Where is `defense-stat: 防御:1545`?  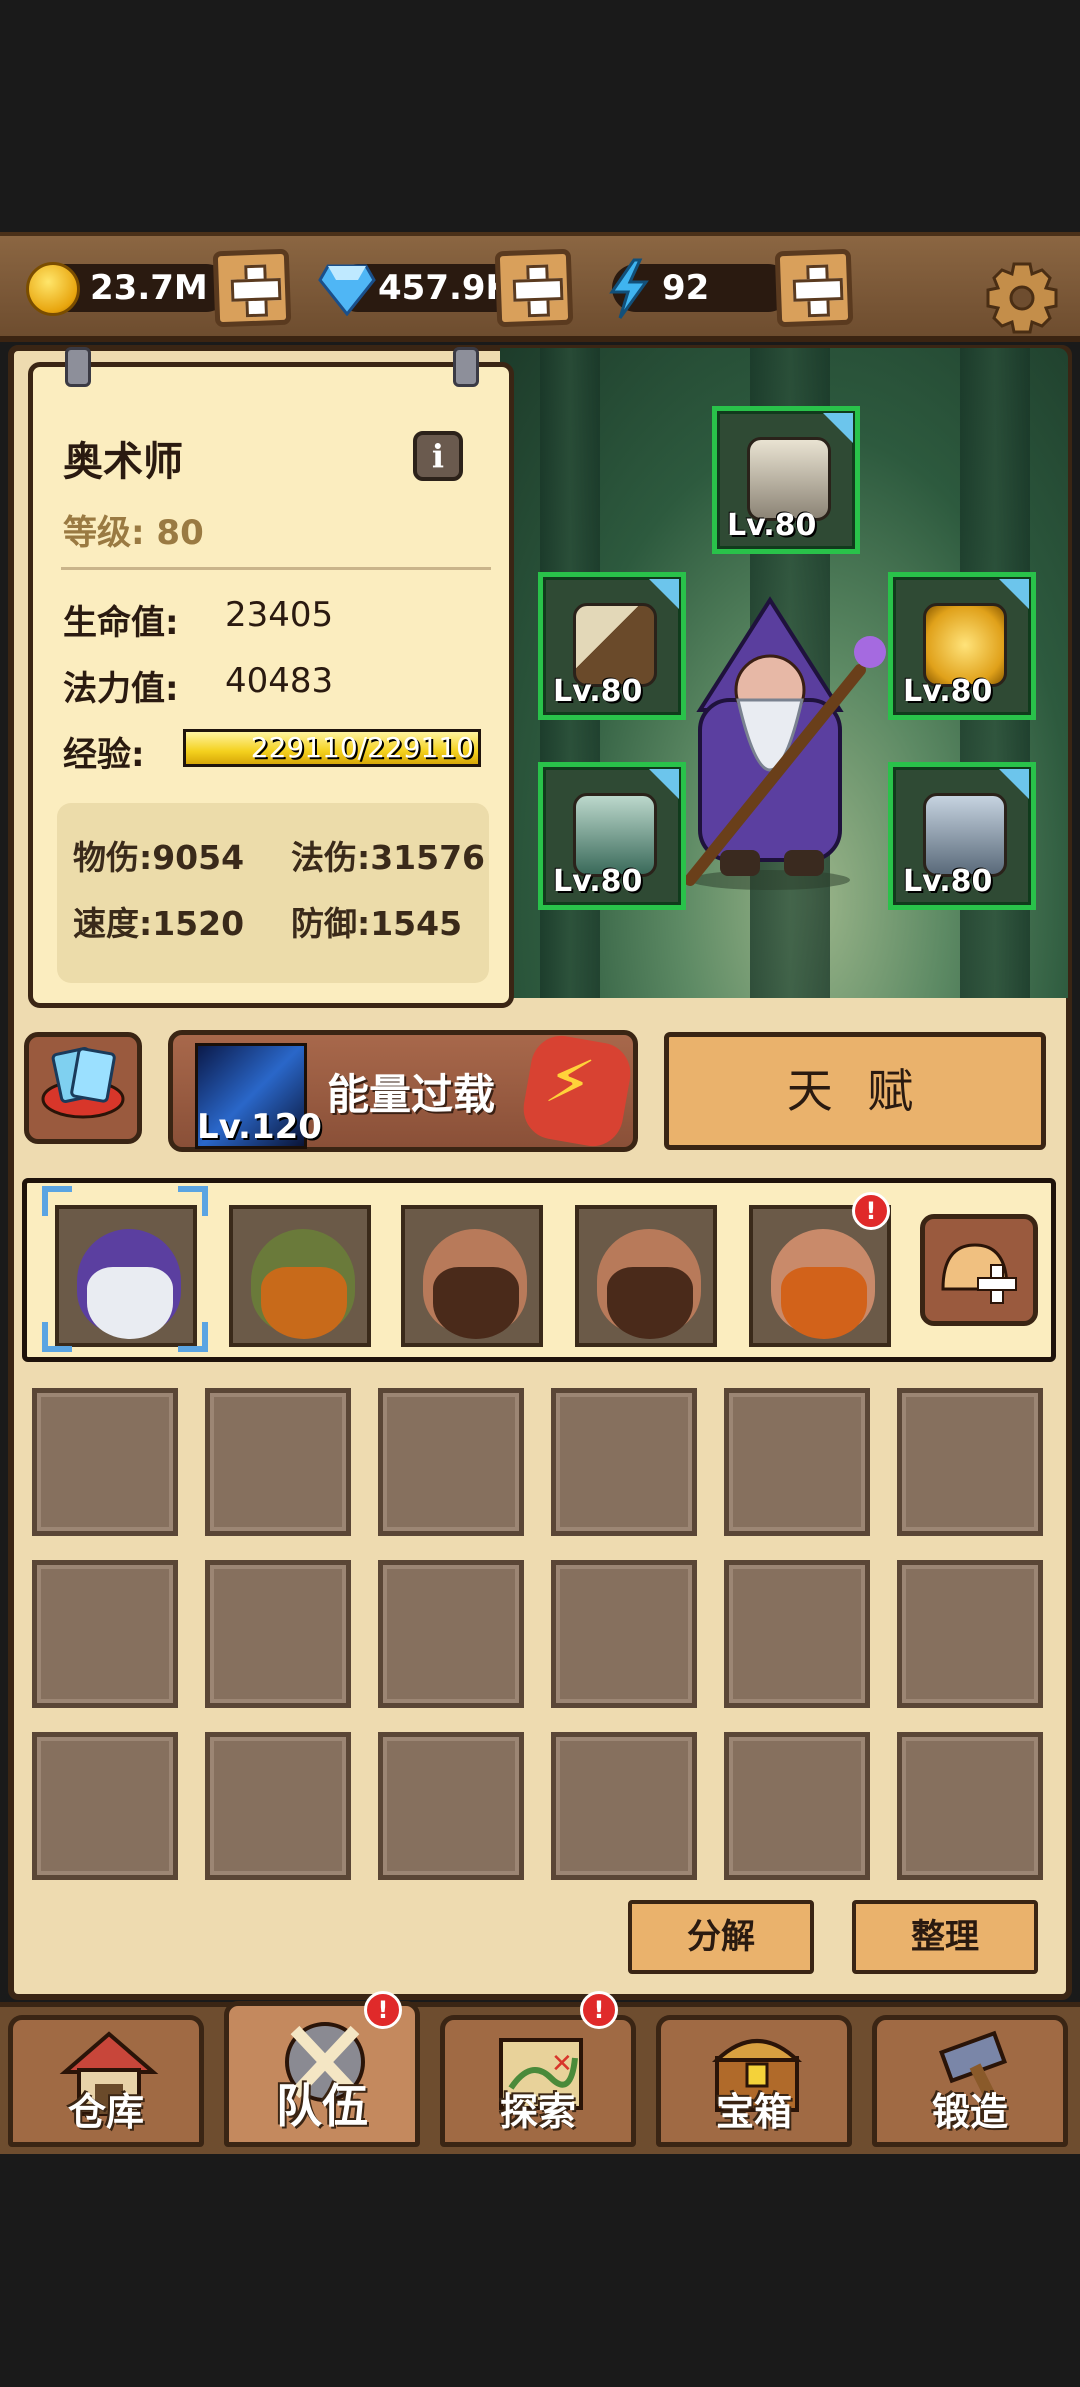 defense-stat: 防御:1545 is located at coordinates (377, 923).